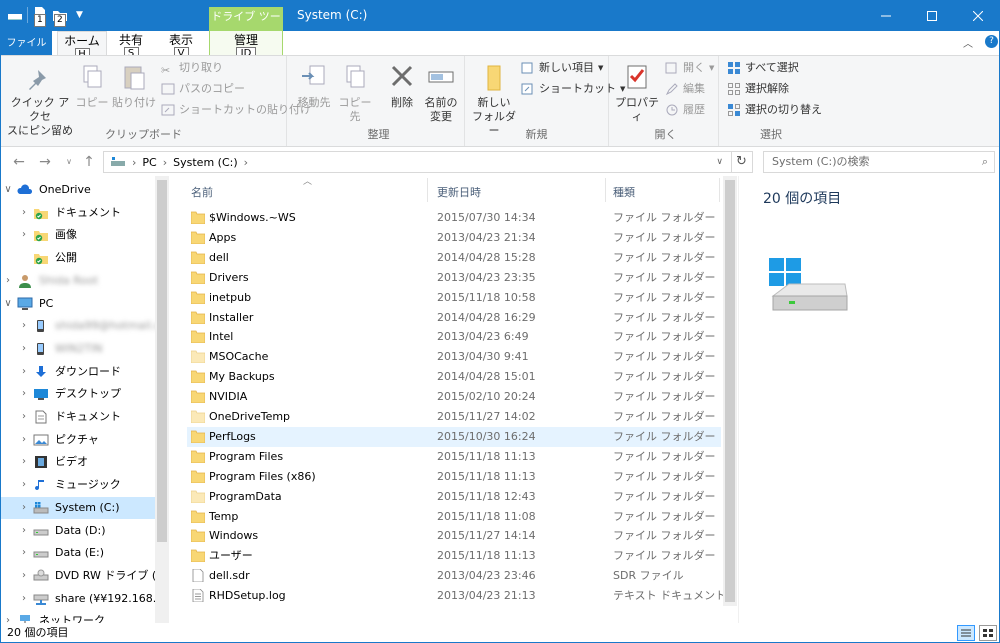  What do you see at coordinates (454, 238) in the screenshot?
I see `file-row: Apps 2013/04/23 21:34 ファイル フォルダー` at bounding box center [454, 238].